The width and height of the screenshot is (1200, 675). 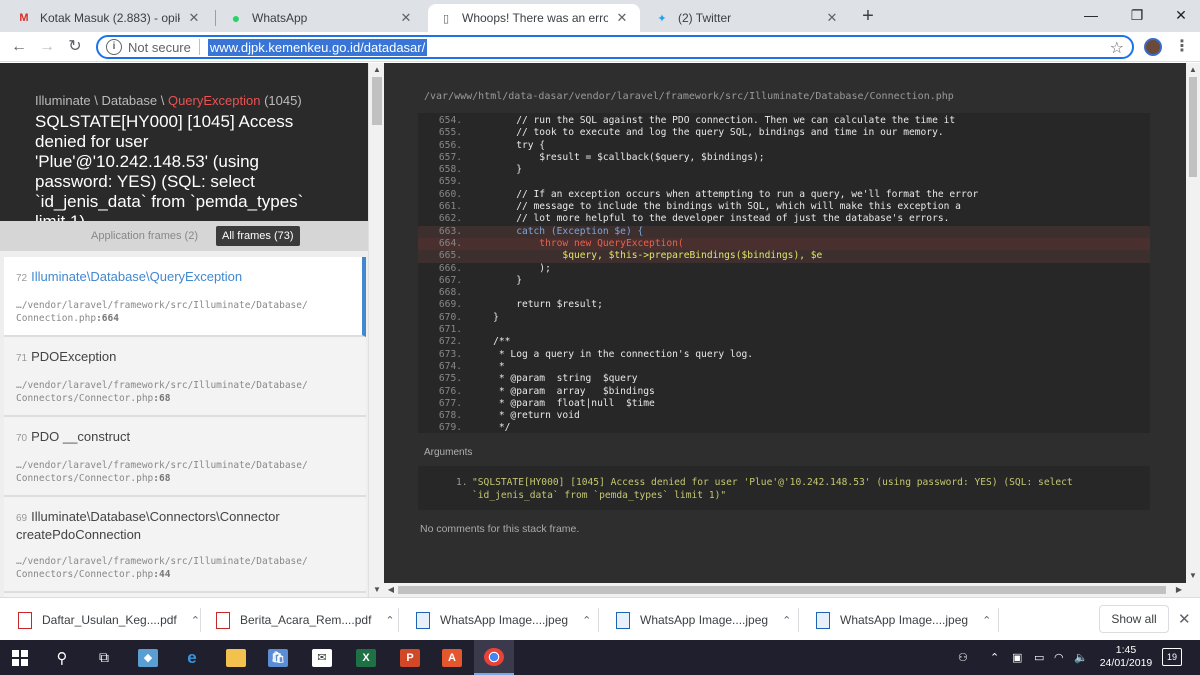 What do you see at coordinates (109, 620) in the screenshot?
I see `download-item: Daftar_Usulan_Keg....pdf ⌃` at bounding box center [109, 620].